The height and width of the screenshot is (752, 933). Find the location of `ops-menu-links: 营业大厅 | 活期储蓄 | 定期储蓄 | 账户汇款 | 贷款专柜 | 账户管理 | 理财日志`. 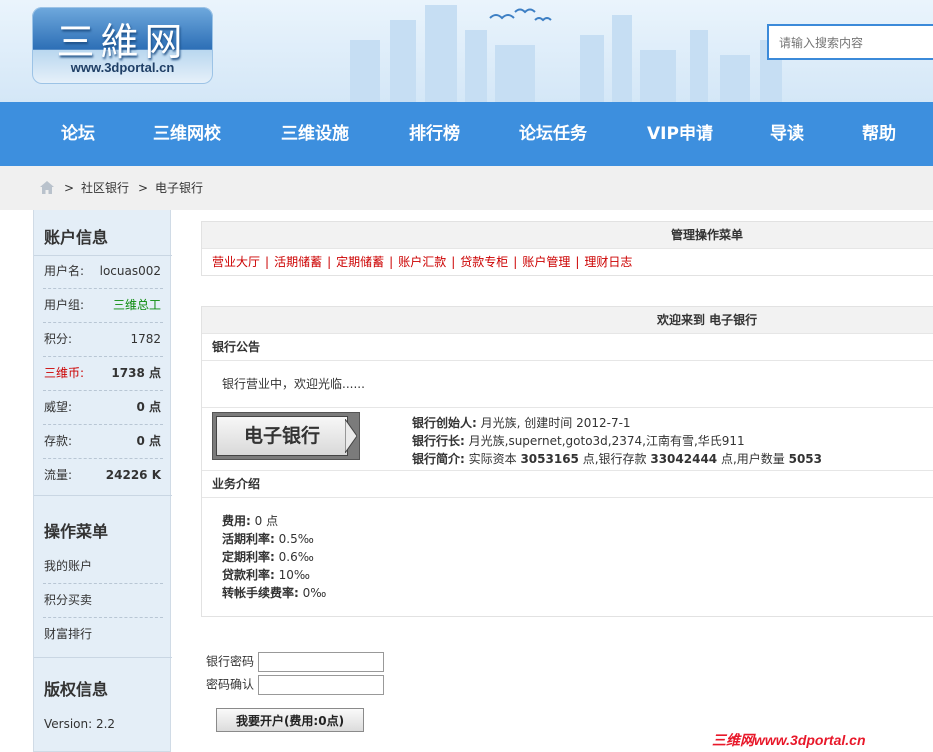

ops-menu-links: 营业大厅 | 活期储蓄 | 定期储蓄 | 账户汇款 | 贷款专柜 | 账户管理 | 理财日志 is located at coordinates (567, 262).